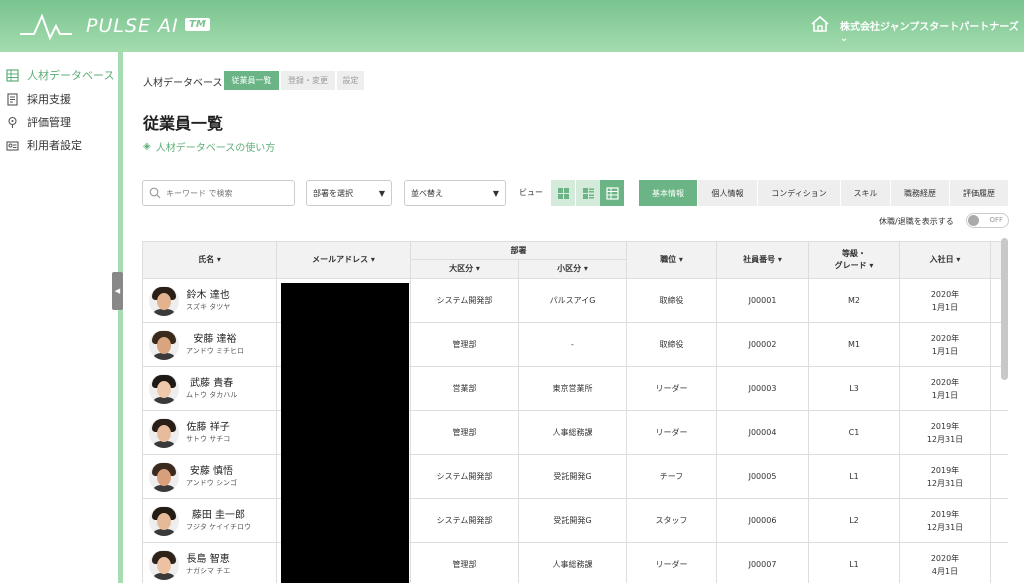 The image size is (1024, 583). I want to click on employee-name-kanji: 藤田 圭一郎, so click(218, 515).